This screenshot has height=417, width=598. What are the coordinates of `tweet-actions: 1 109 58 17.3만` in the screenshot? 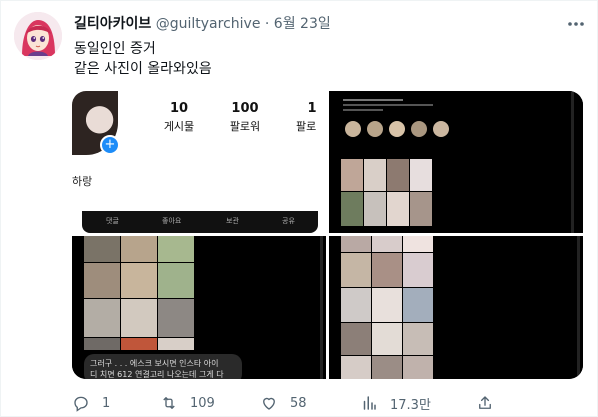 It's located at (327, 403).